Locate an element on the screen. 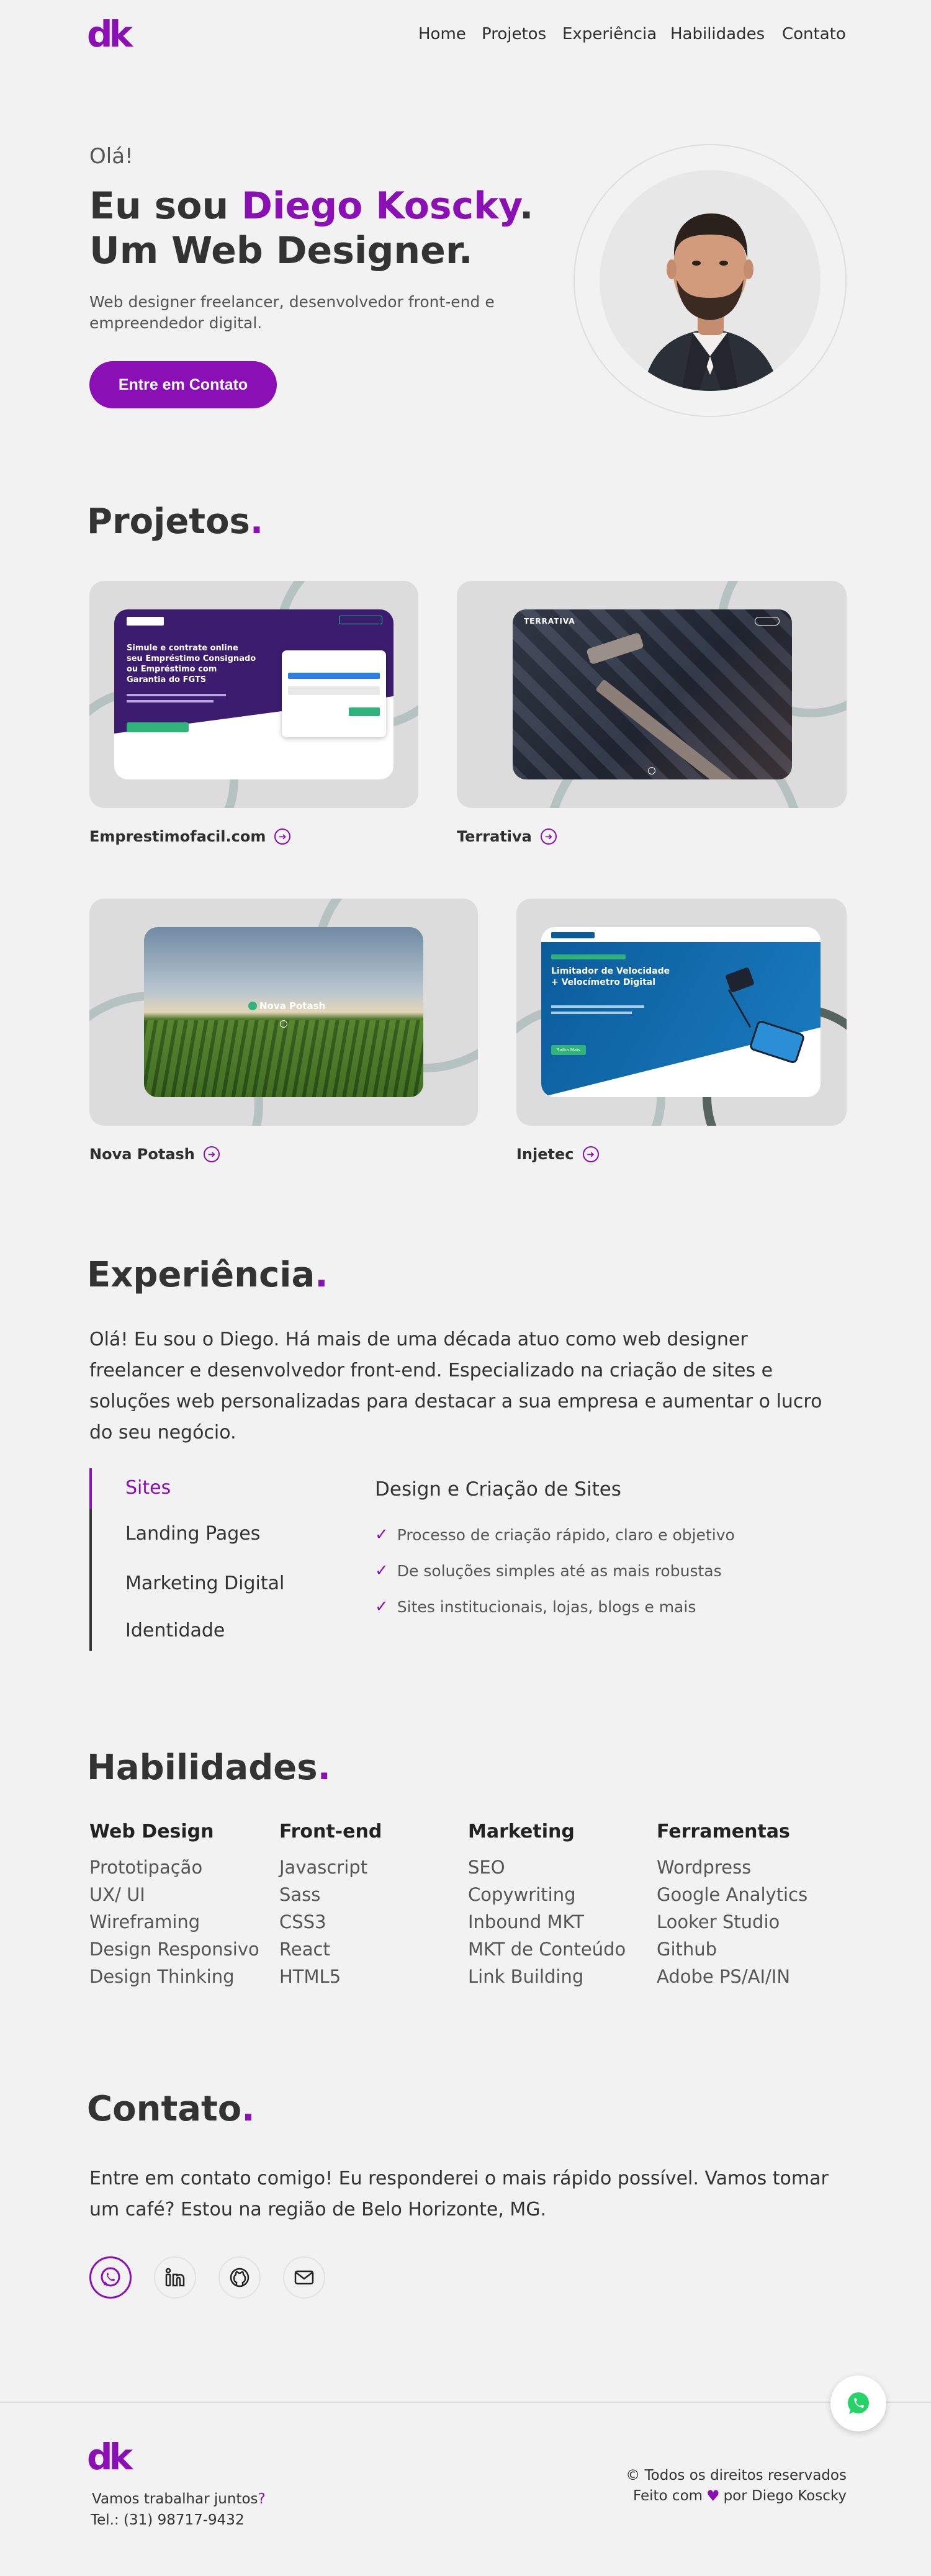 This screenshot has height=2576, width=931. skill-item: HTML5 is located at coordinates (310, 1977).